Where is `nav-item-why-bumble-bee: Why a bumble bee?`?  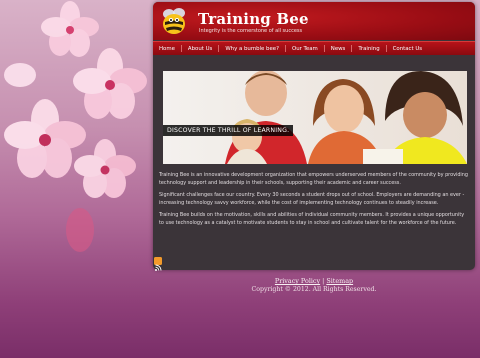 nav-item-why-bumble-bee: Why a bumble bee? is located at coordinates (252, 49).